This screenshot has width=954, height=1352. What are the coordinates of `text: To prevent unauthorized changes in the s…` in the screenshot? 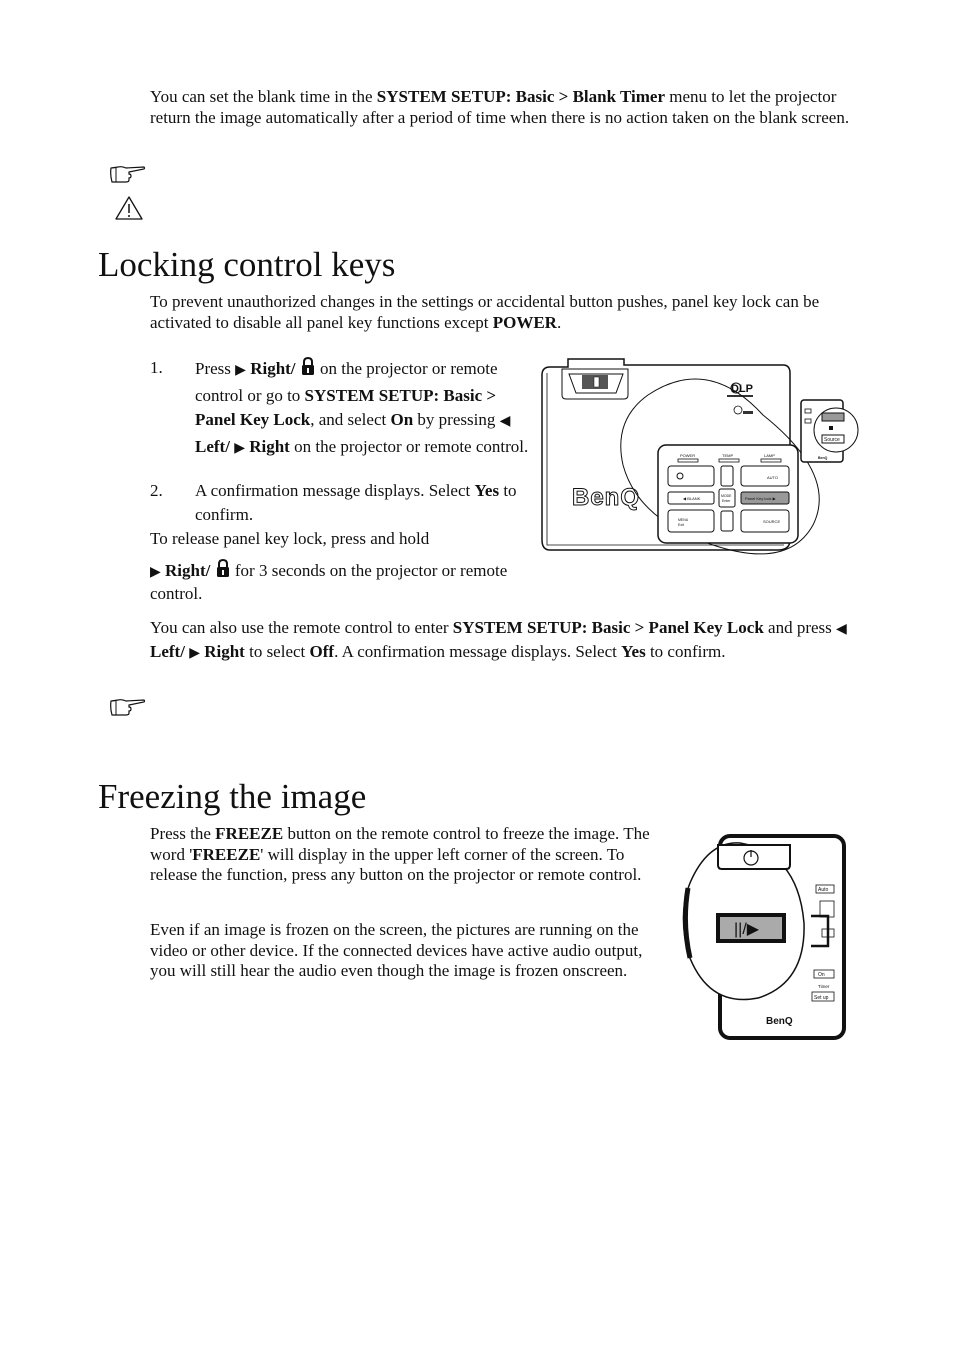 It's located at (485, 312).